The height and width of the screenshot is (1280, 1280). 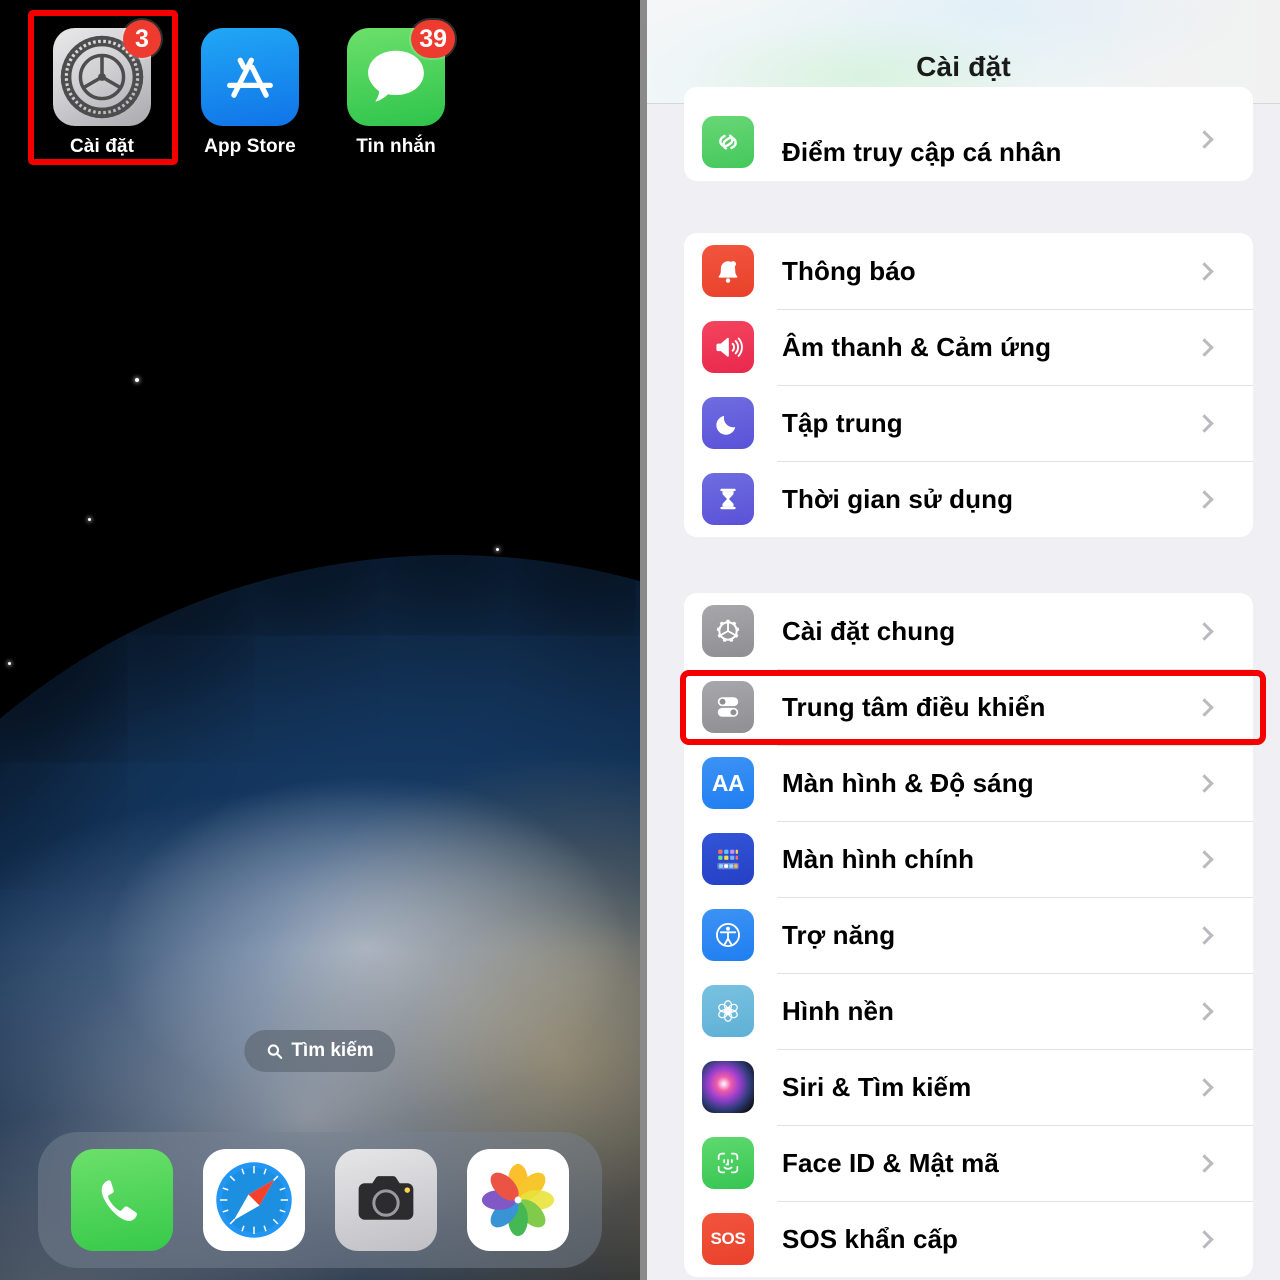 I want to click on settings-row-label: Siri & Tìm kiếm, so click(x=877, y=1086).